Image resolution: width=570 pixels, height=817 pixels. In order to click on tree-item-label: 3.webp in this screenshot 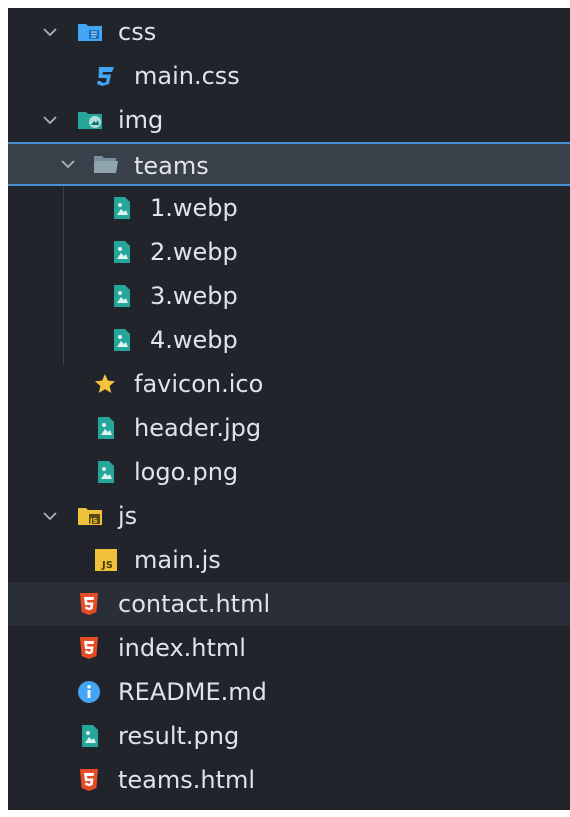, I will do `click(194, 296)`.